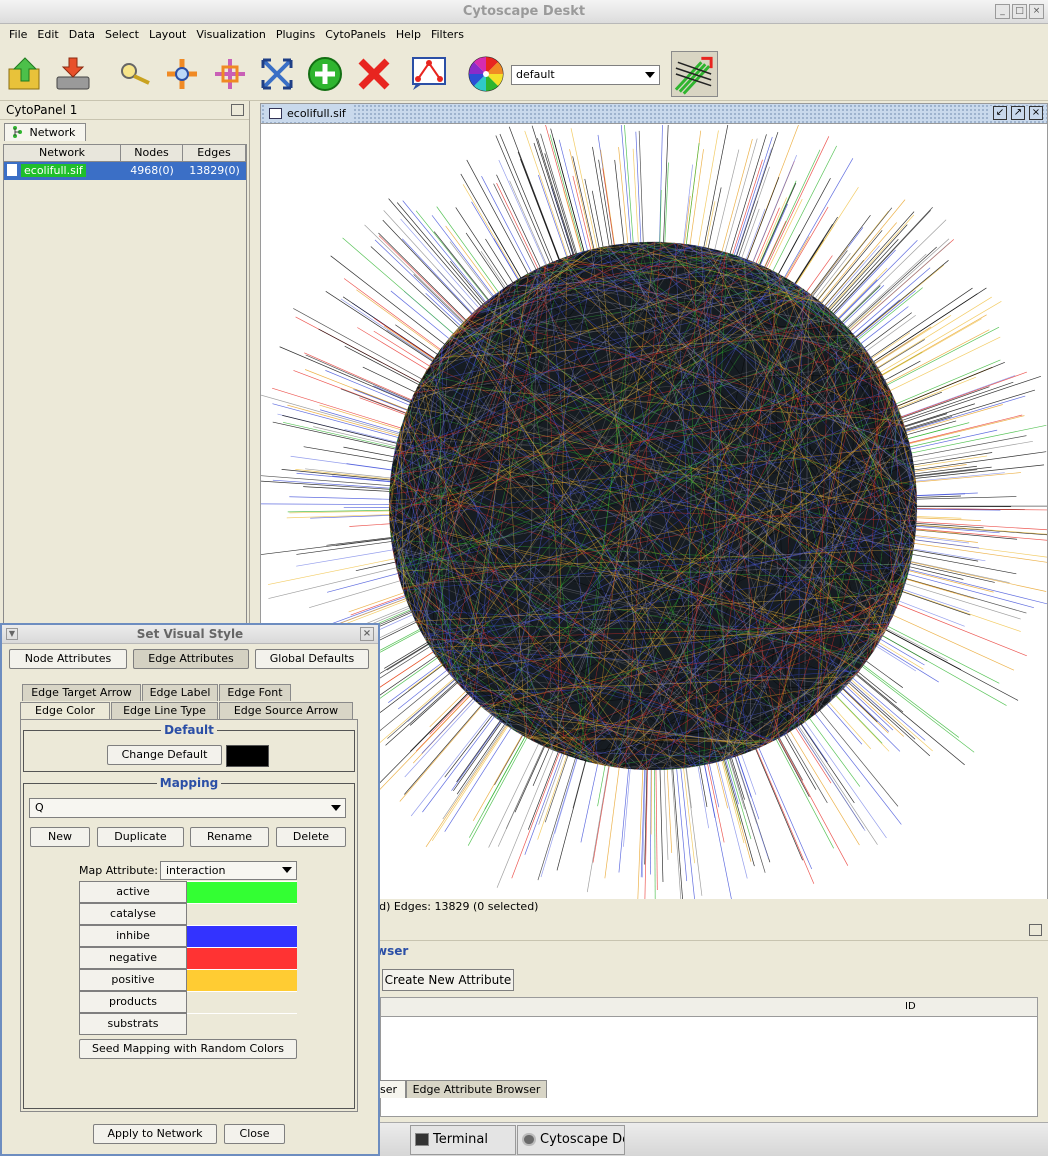 This screenshot has height=1156, width=1048. I want to click on mapping-key-button: inhibe, so click(133, 936).